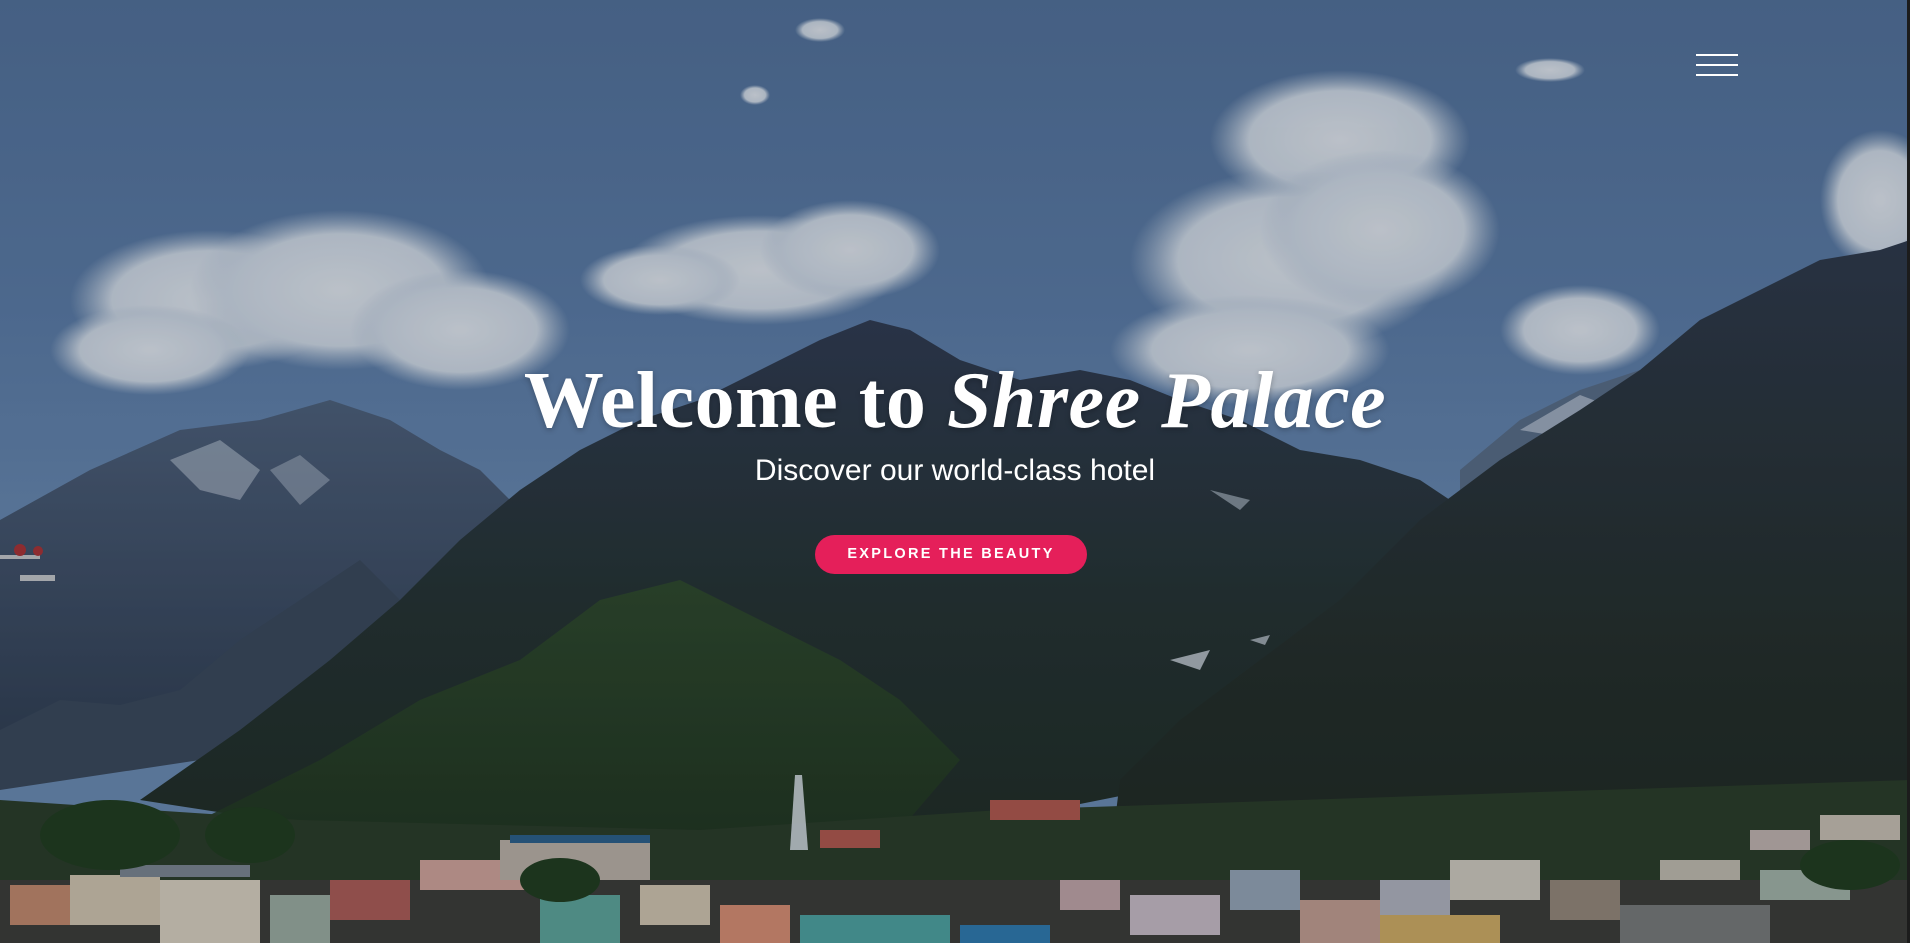  What do you see at coordinates (951, 554) in the screenshot?
I see `explore-the-beauty-button: EXPLORE THE BEAUTY` at bounding box center [951, 554].